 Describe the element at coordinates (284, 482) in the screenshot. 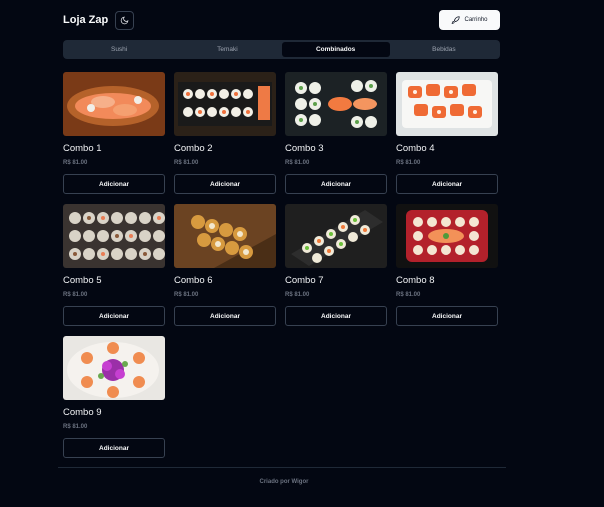

I see `footer-credit: Criado por Wigor` at that location.